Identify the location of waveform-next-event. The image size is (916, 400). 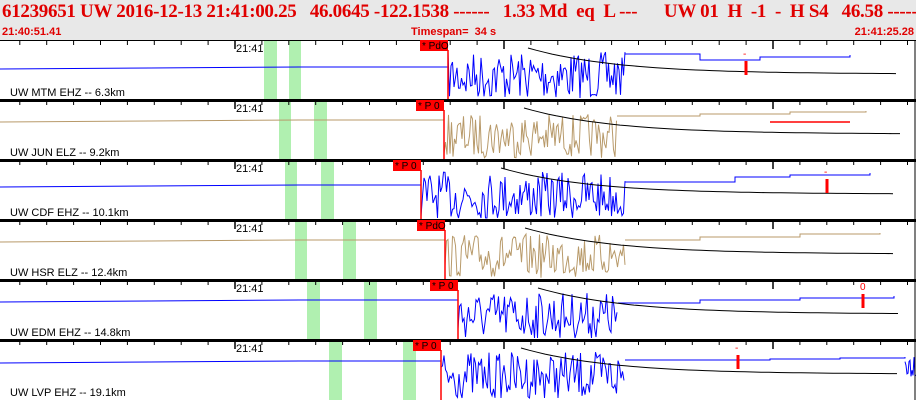
(910, 367).